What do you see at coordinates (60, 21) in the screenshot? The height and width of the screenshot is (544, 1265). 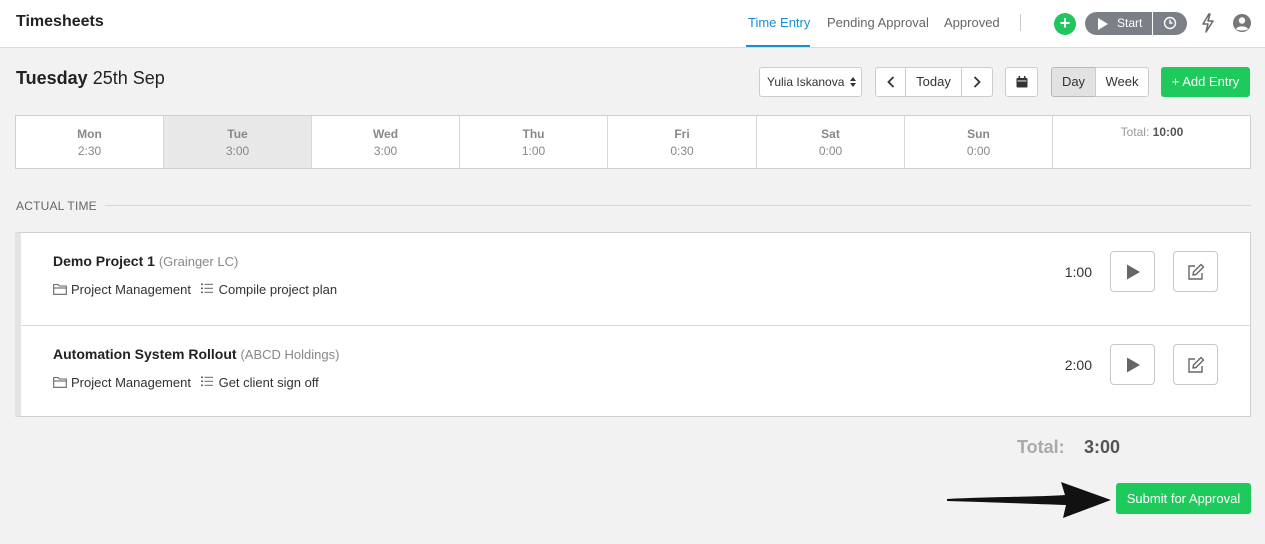 I see `app-title: Timesheets` at bounding box center [60, 21].